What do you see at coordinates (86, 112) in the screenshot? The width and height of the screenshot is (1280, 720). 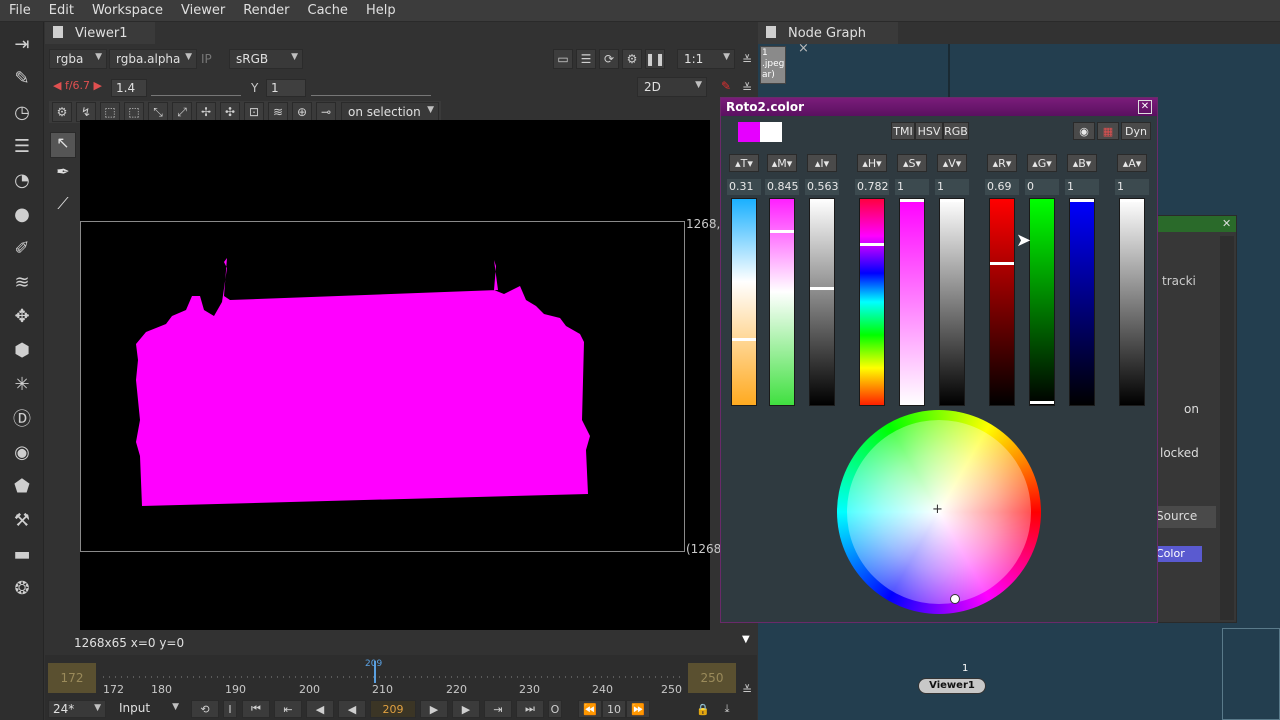 I see `roto-feather-icon: ↯` at bounding box center [86, 112].